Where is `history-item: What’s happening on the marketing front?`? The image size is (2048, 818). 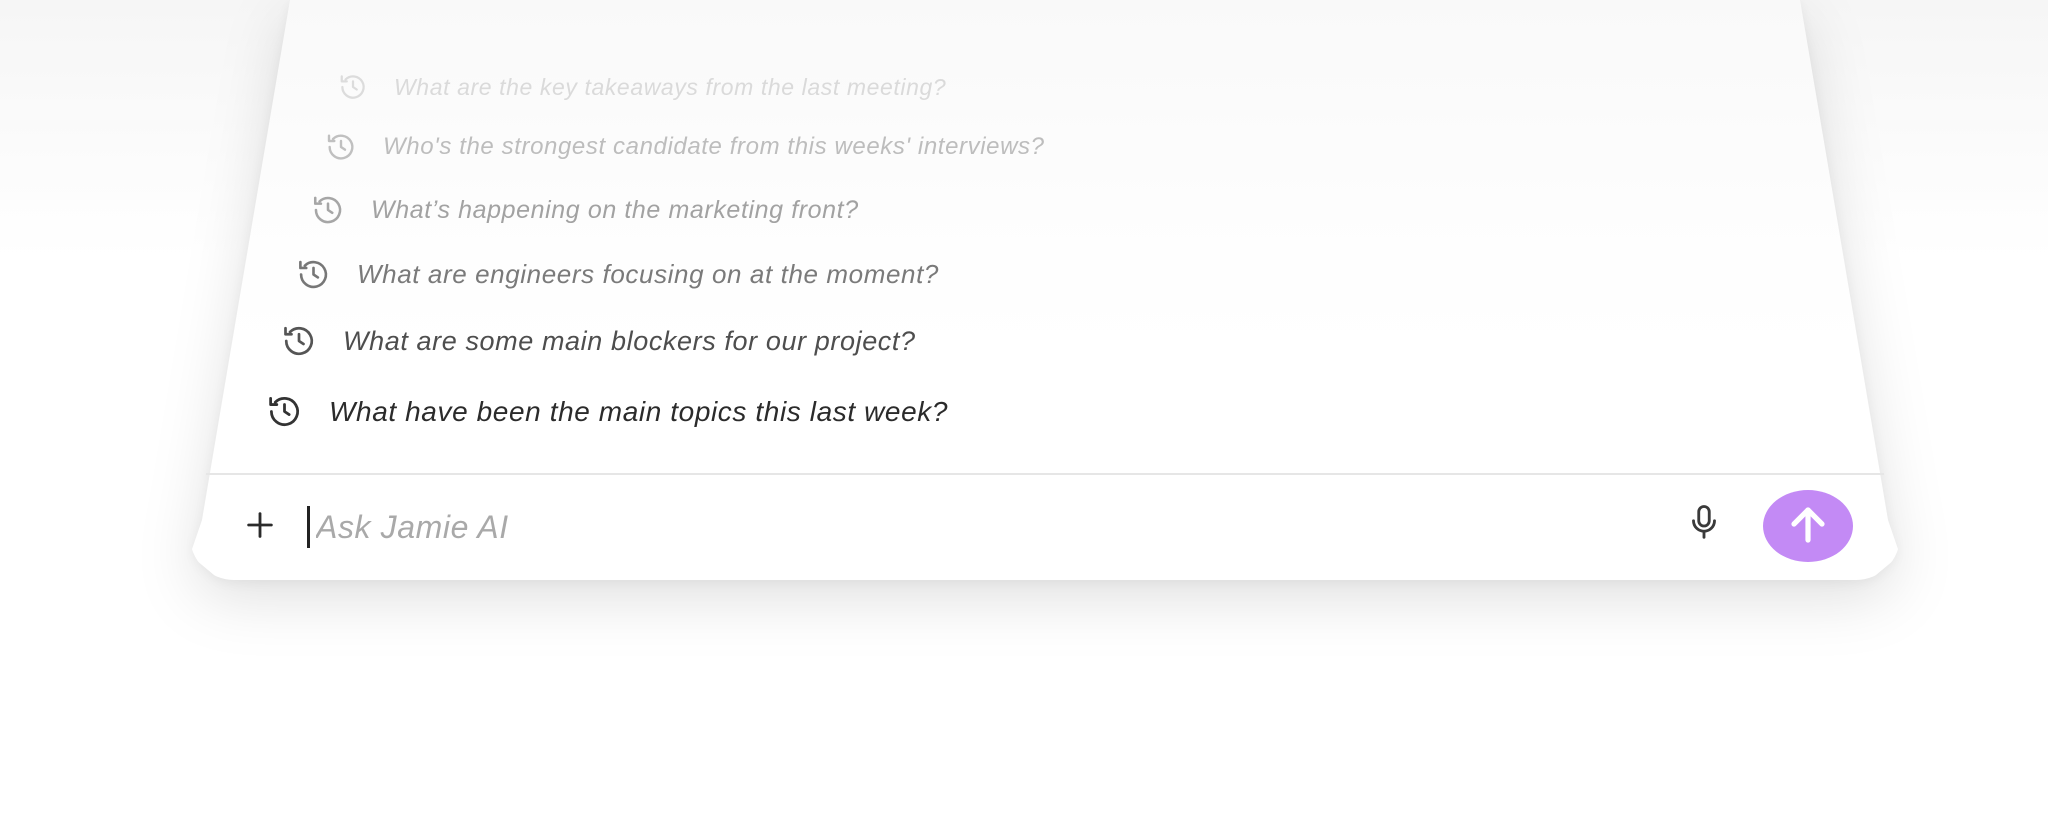 history-item: What’s happening on the marketing front? is located at coordinates (585, 210).